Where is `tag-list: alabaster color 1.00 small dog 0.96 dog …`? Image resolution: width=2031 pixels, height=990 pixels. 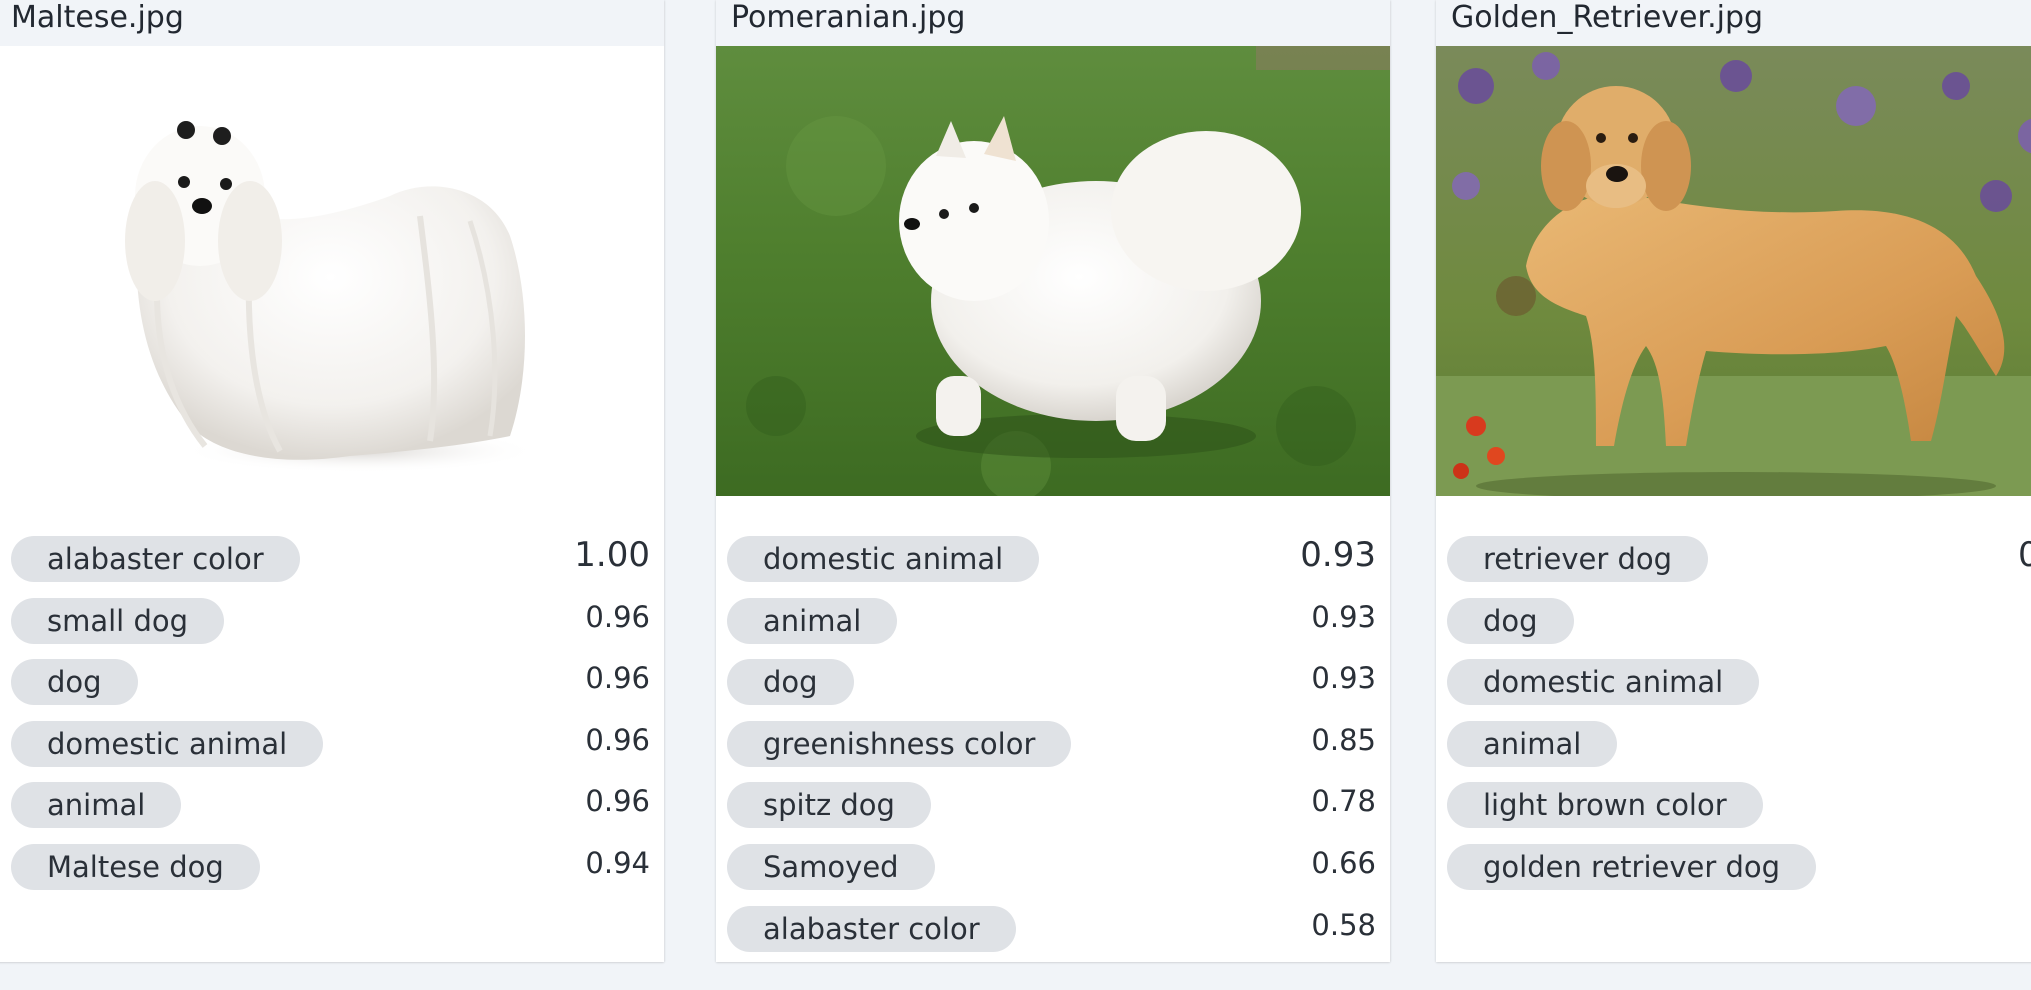
tag-list: alabaster color 1.00 small dog 0.96 dog … is located at coordinates (332, 699).